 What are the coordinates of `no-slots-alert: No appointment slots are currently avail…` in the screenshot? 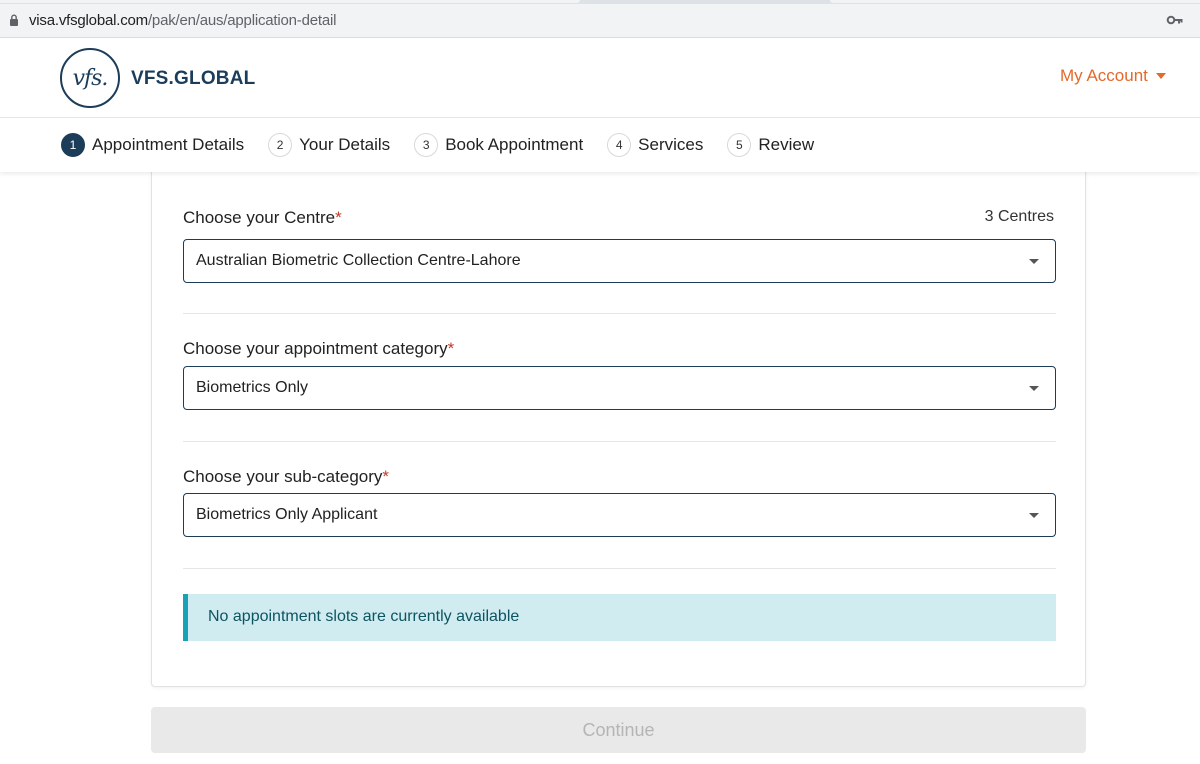 It's located at (619, 617).